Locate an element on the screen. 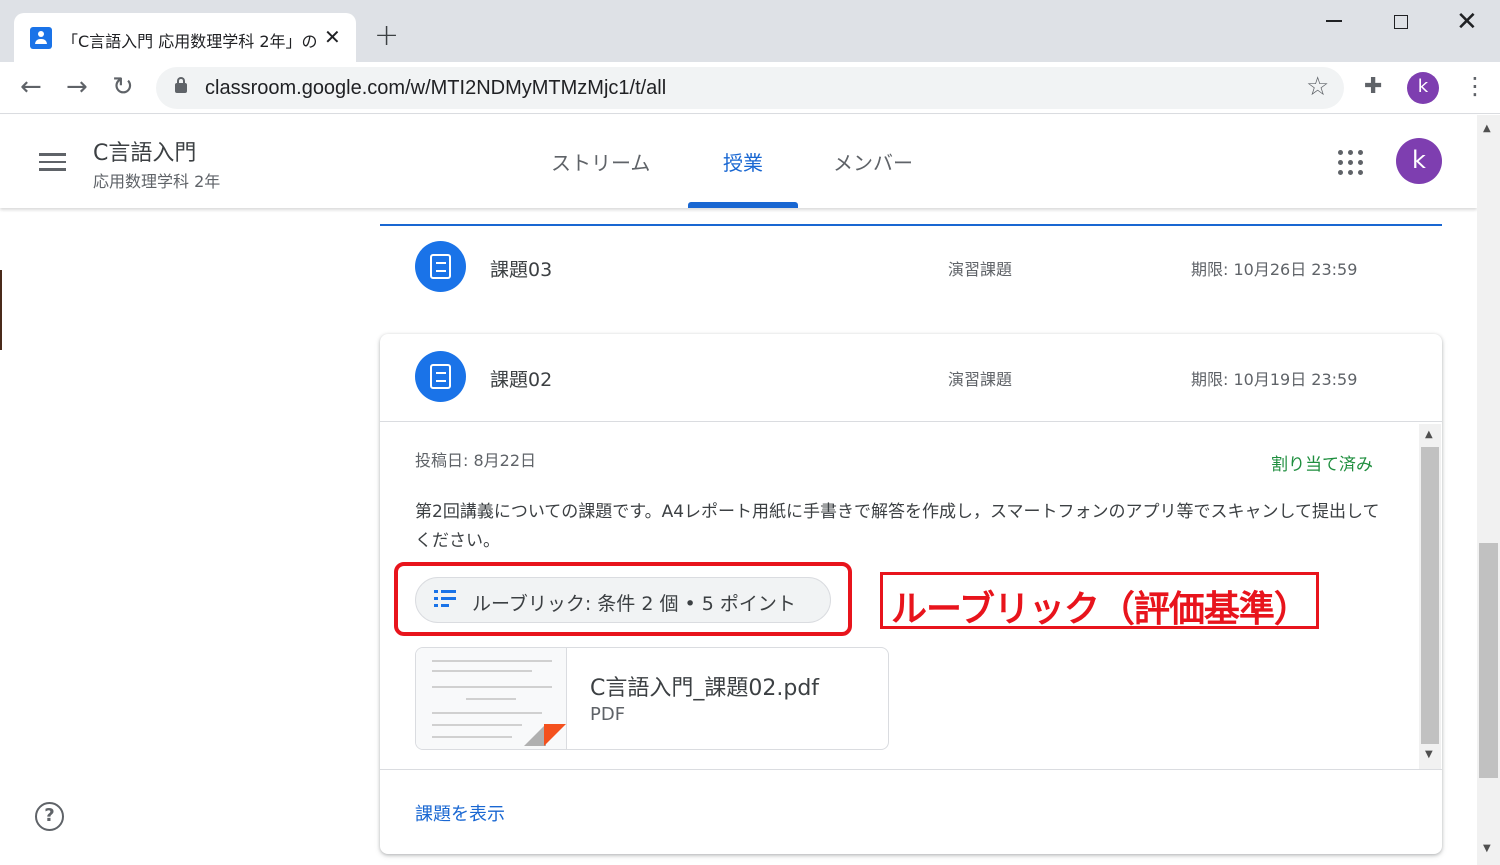 The width and height of the screenshot is (1500, 865). classroom-favicon-icon is located at coordinates (41, 38).